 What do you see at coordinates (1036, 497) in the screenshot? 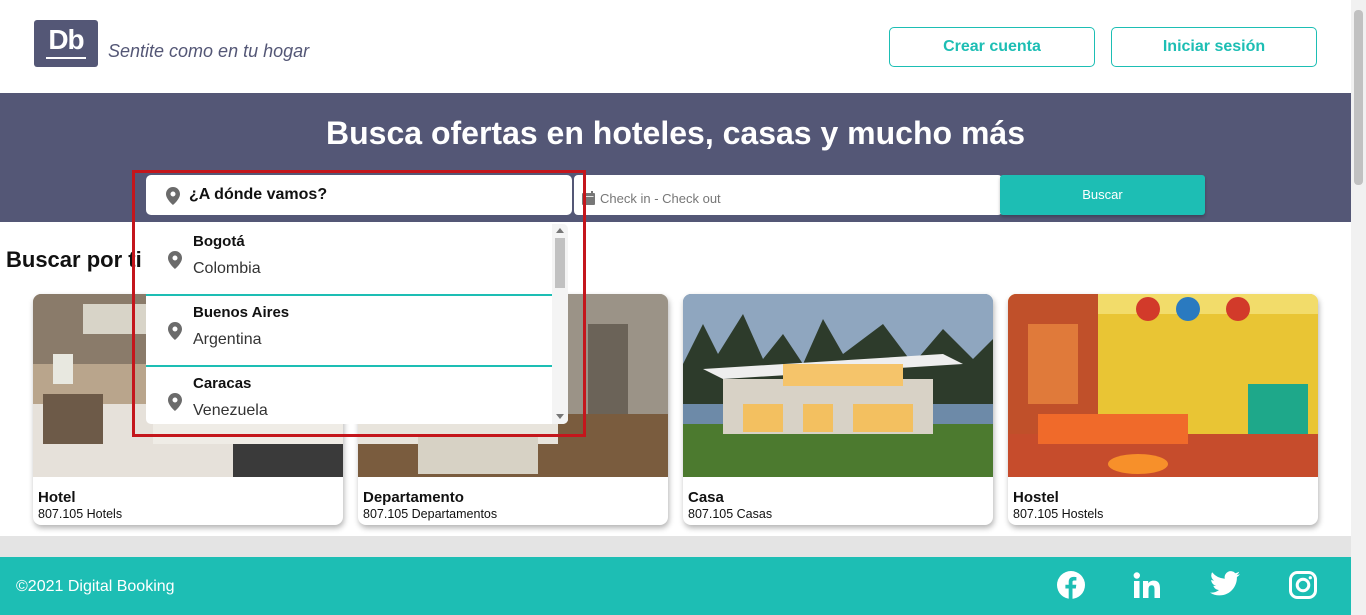
I see `category-name: Hostel` at bounding box center [1036, 497].